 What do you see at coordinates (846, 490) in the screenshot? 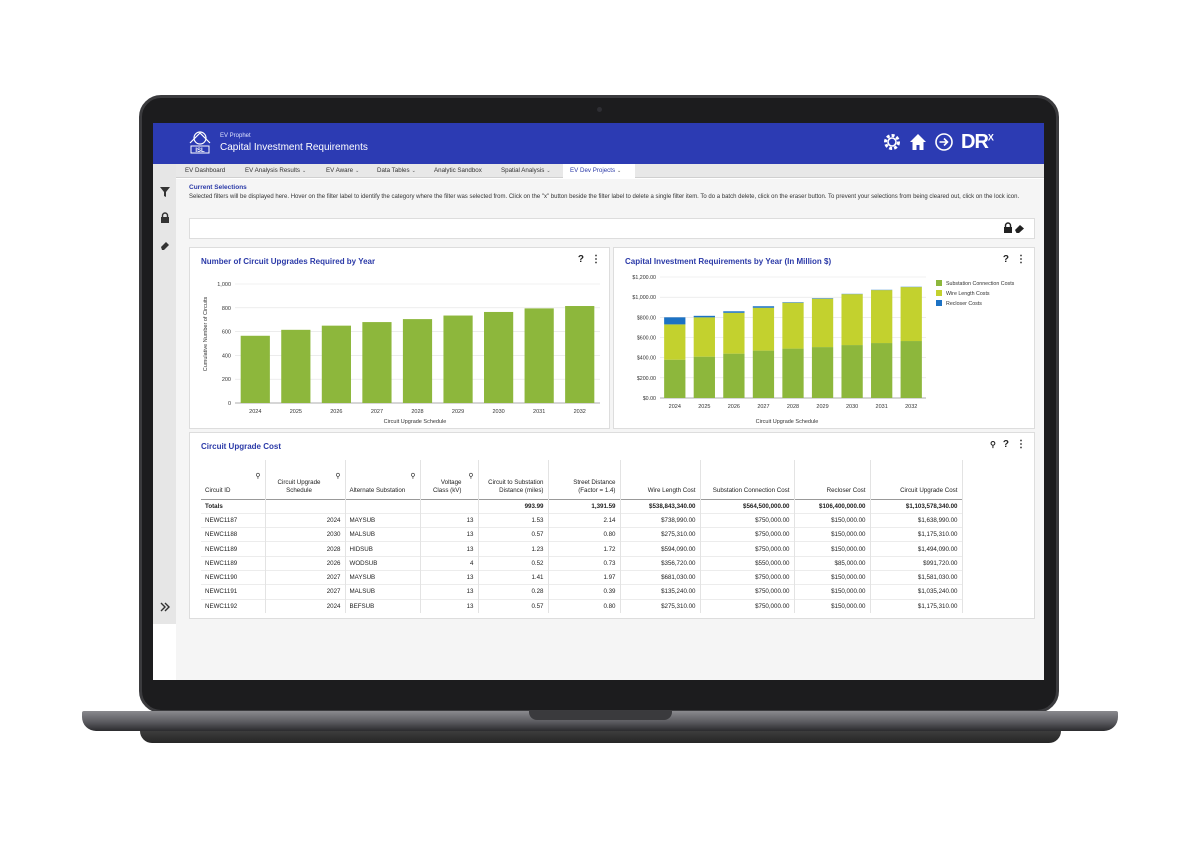
I see `column-header-label: Recloser Cost` at bounding box center [846, 490].